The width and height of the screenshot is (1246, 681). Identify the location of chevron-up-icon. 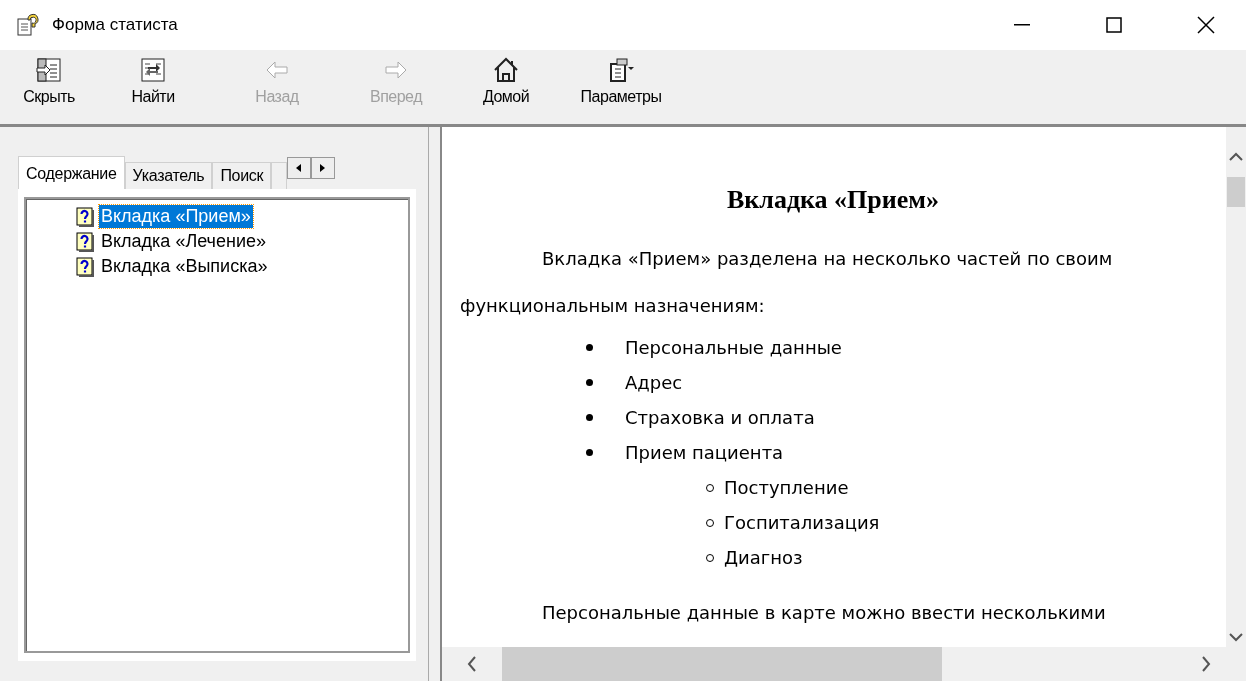
(1236, 157).